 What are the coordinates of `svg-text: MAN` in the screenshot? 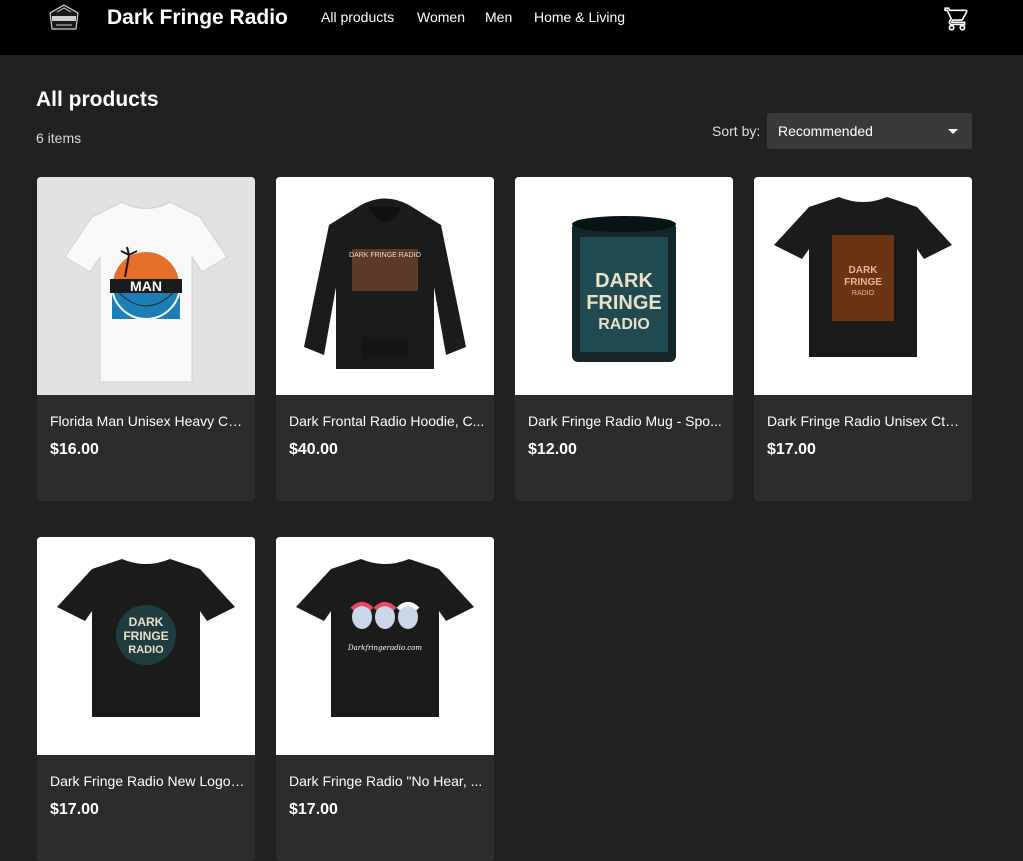 It's located at (146, 286).